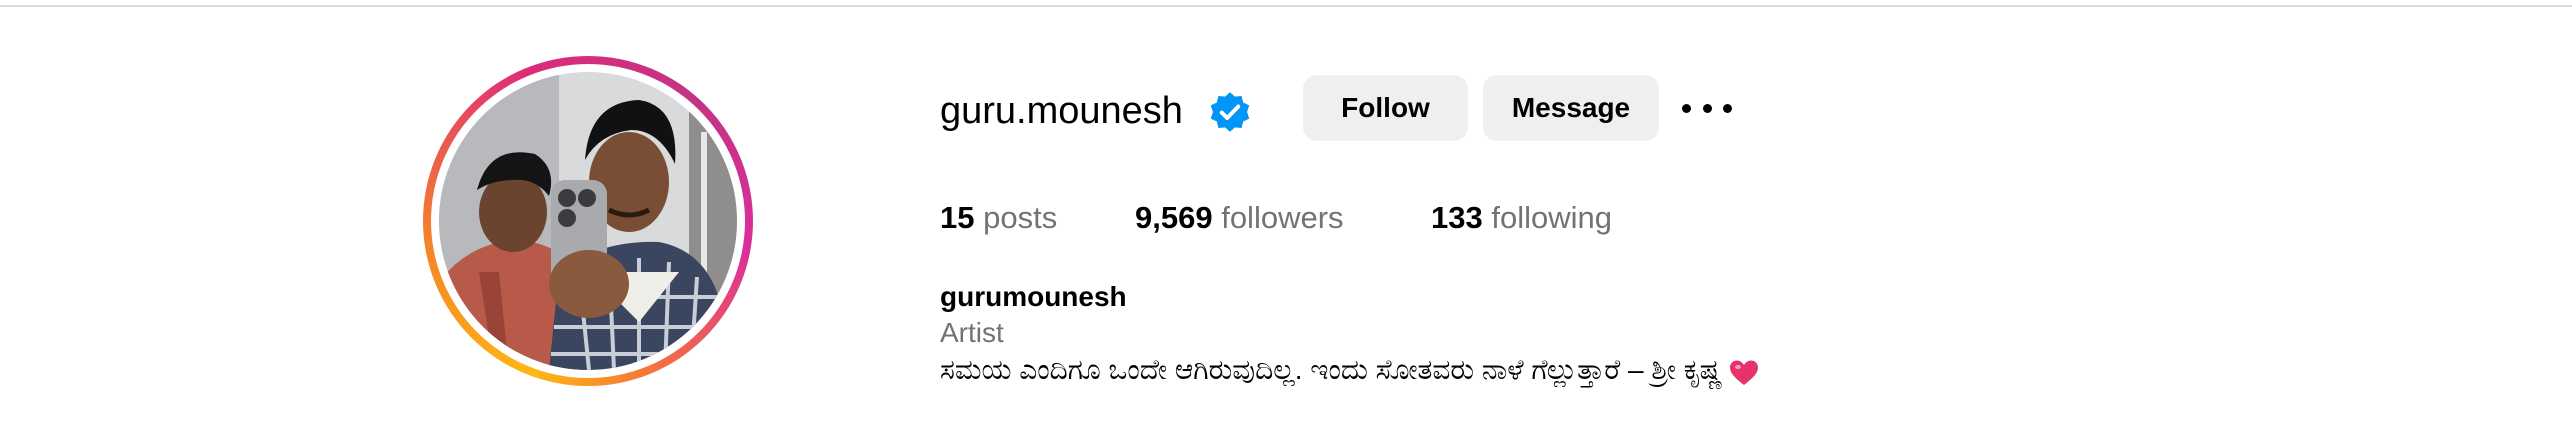 The width and height of the screenshot is (2572, 438). I want to click on more-options-icon, so click(1707, 108).